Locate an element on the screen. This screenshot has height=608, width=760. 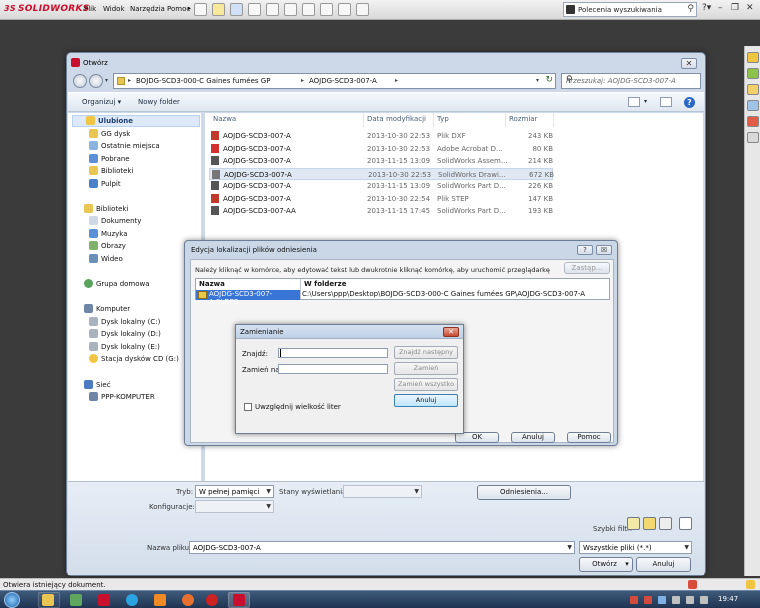
configurations-select: ▼ is located at coordinates (234, 506).